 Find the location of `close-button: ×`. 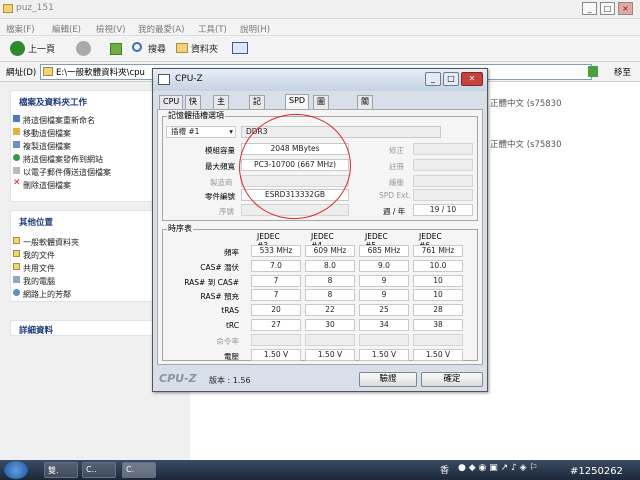

close-button: × is located at coordinates (625, 8).